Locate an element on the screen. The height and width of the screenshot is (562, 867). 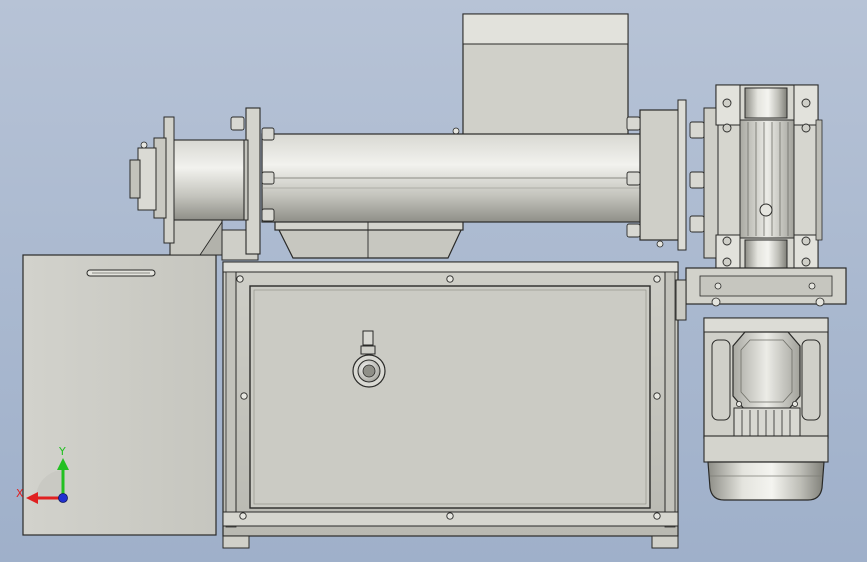
motor-flange is located at coordinates (761, 294).